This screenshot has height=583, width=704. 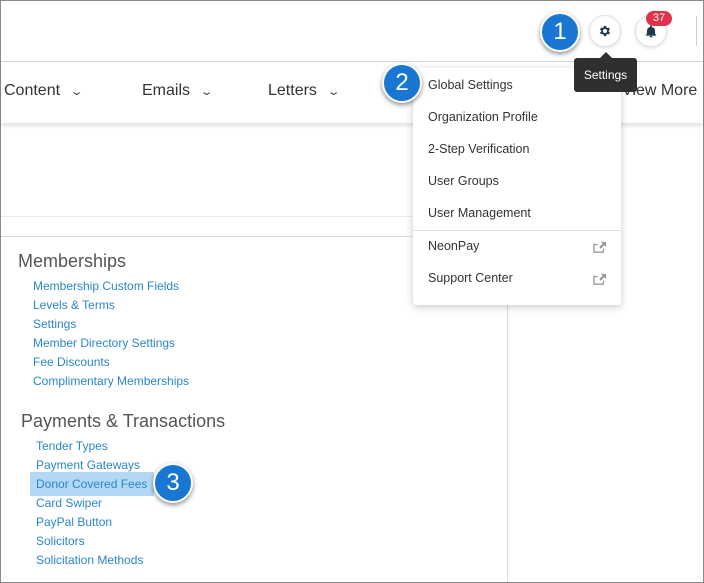 What do you see at coordinates (696, 31) in the screenshot?
I see `header-divider` at bounding box center [696, 31].